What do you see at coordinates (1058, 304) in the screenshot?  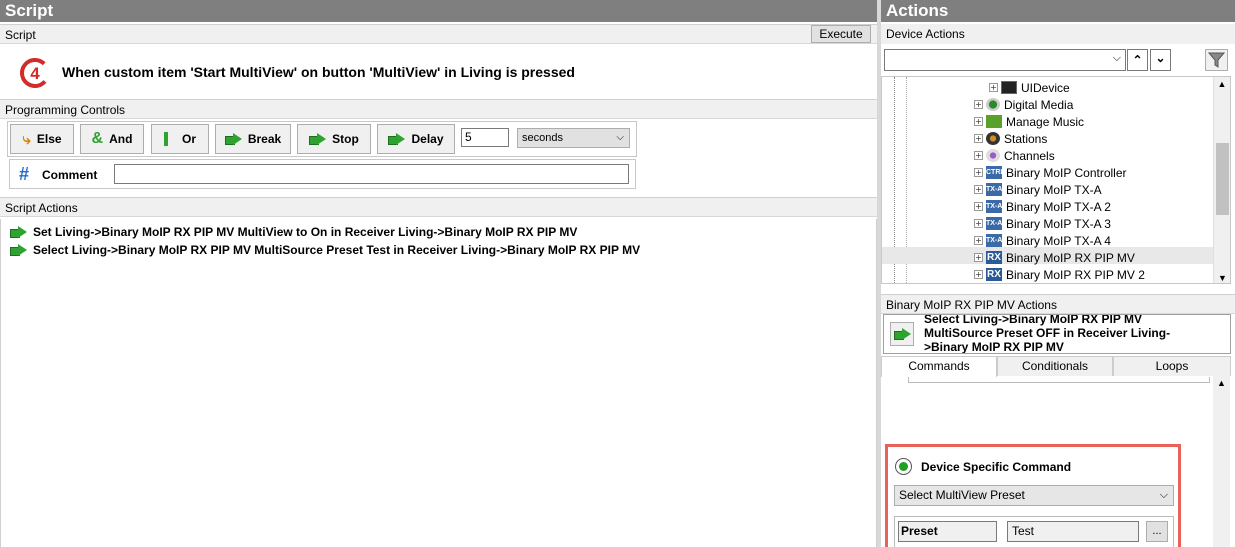 I see `device-actions-subheader: Binary MoIP RX PIP MV Actions` at bounding box center [1058, 304].